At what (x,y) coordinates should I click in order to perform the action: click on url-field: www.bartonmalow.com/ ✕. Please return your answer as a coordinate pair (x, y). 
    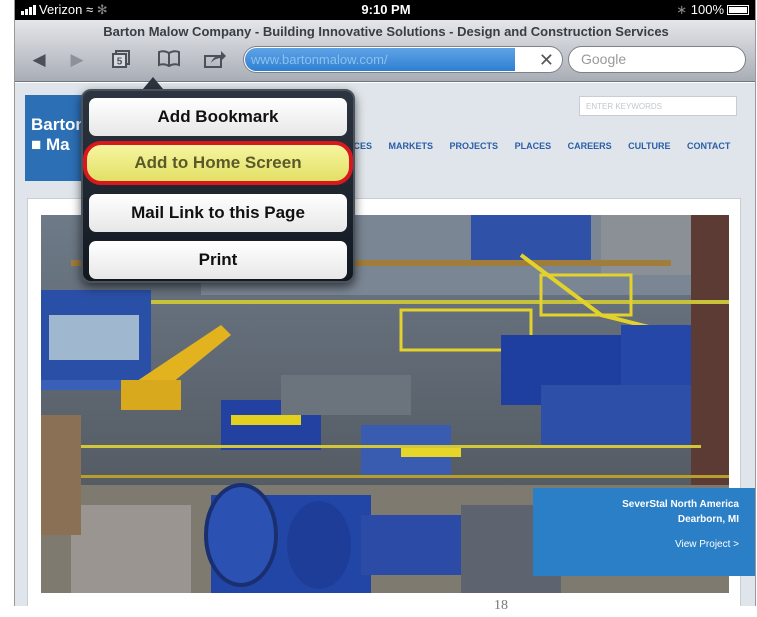
    Looking at the image, I should click on (403, 59).